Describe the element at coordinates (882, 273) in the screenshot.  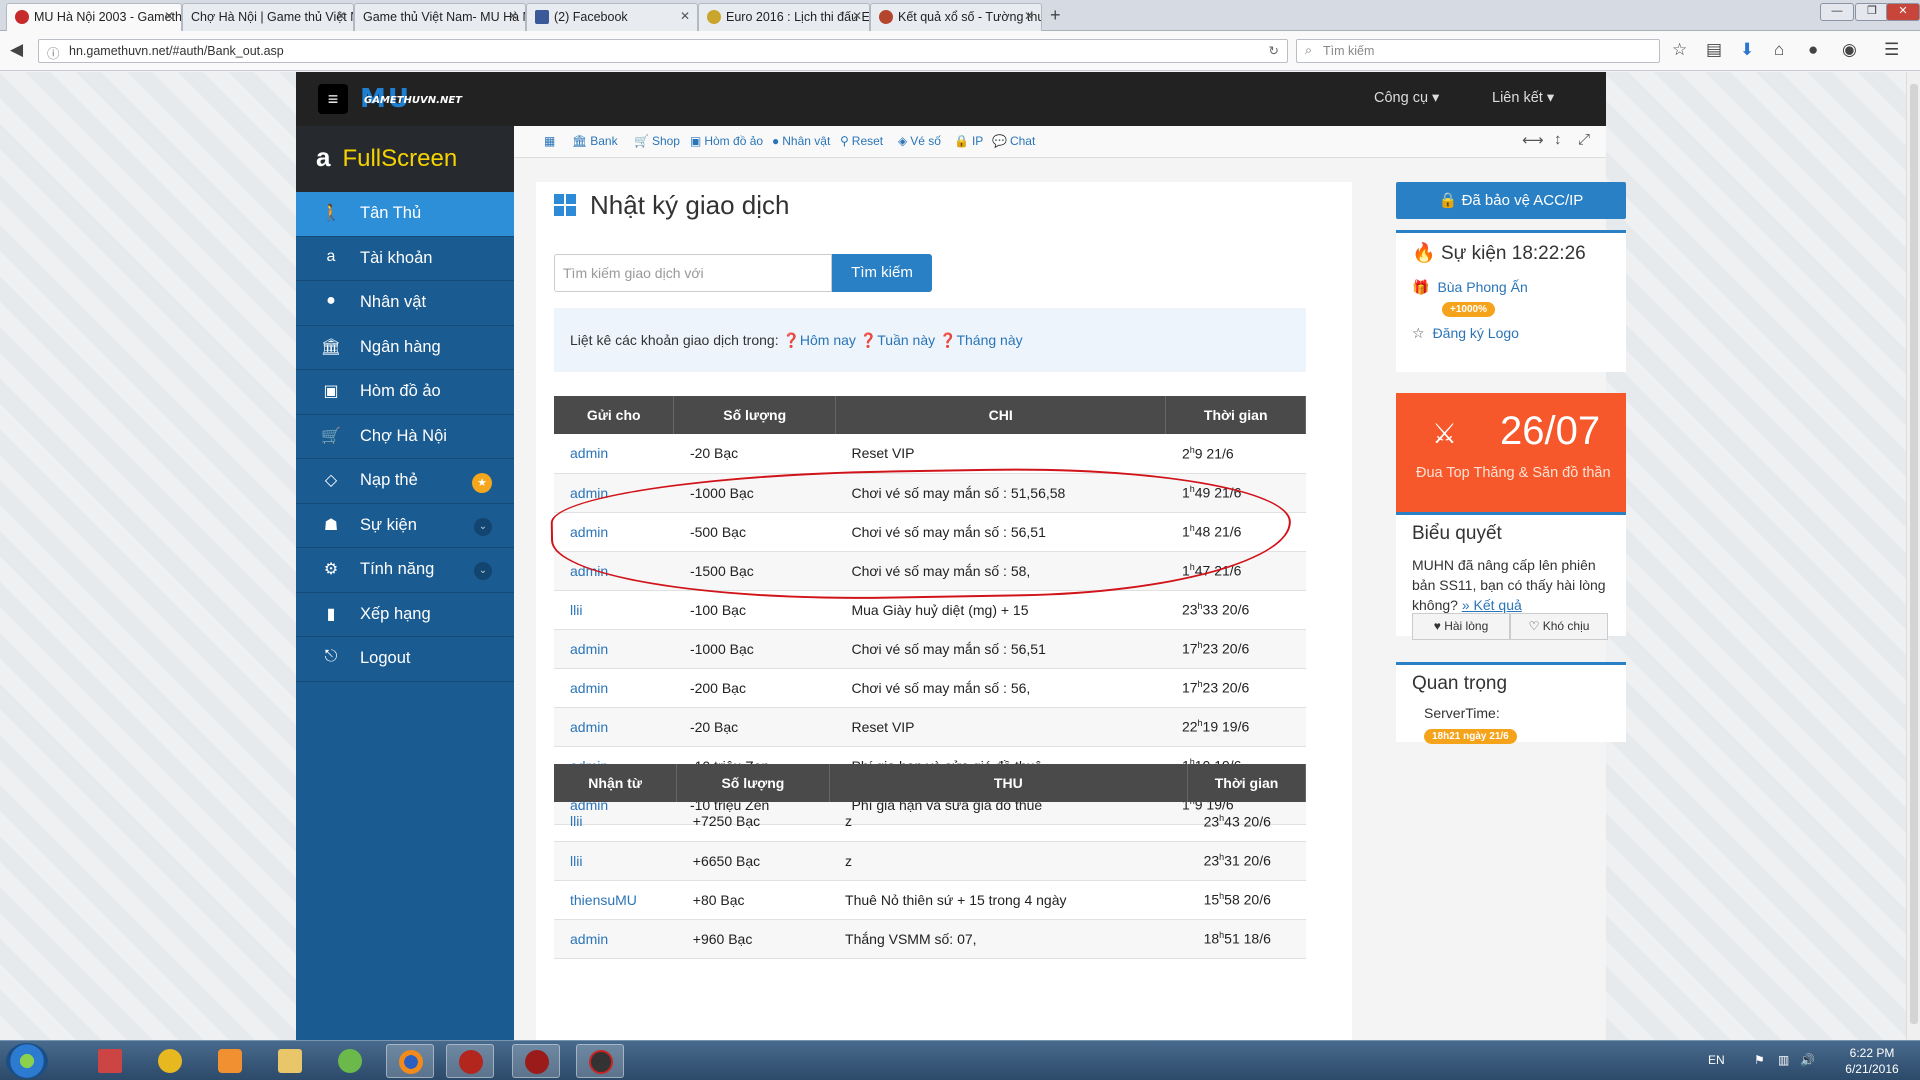
I see `search-button: Tìm kiếm` at that location.